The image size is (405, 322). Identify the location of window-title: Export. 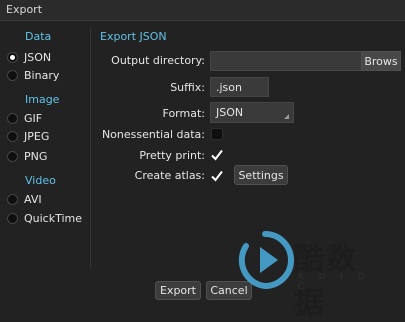
(24, 9).